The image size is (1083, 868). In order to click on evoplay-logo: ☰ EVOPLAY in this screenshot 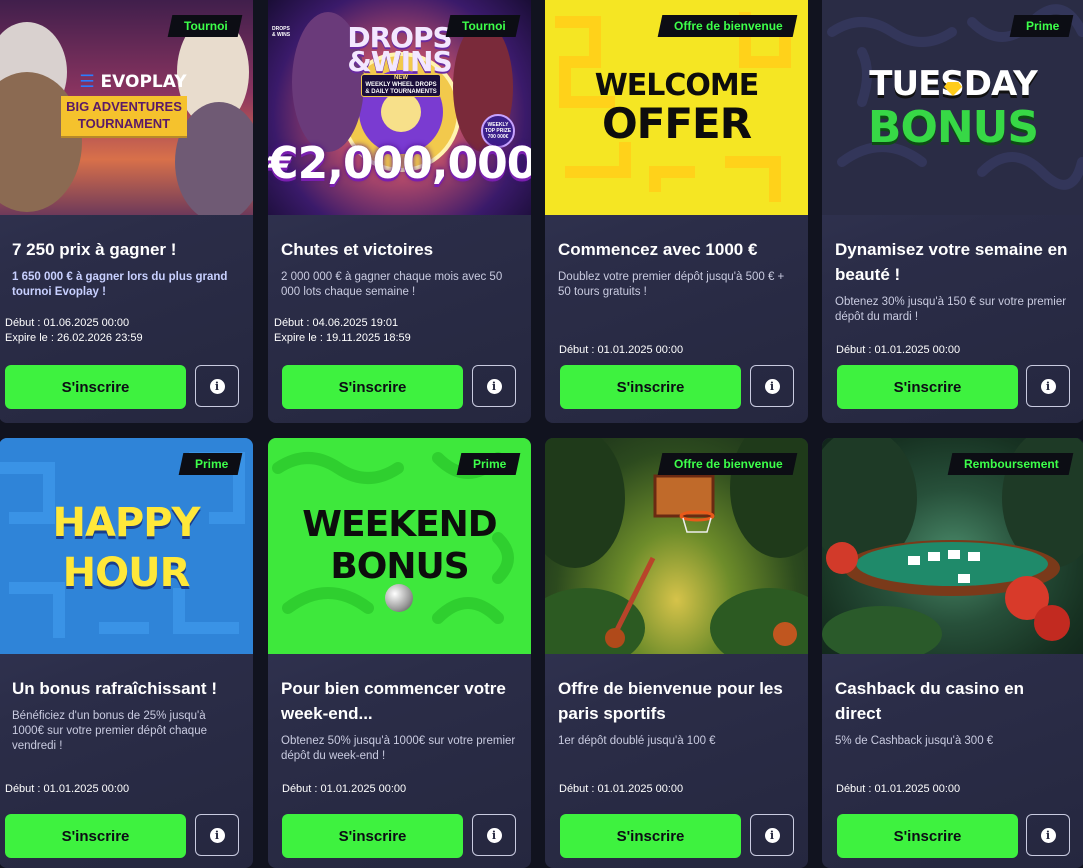, I will do `click(133, 82)`.